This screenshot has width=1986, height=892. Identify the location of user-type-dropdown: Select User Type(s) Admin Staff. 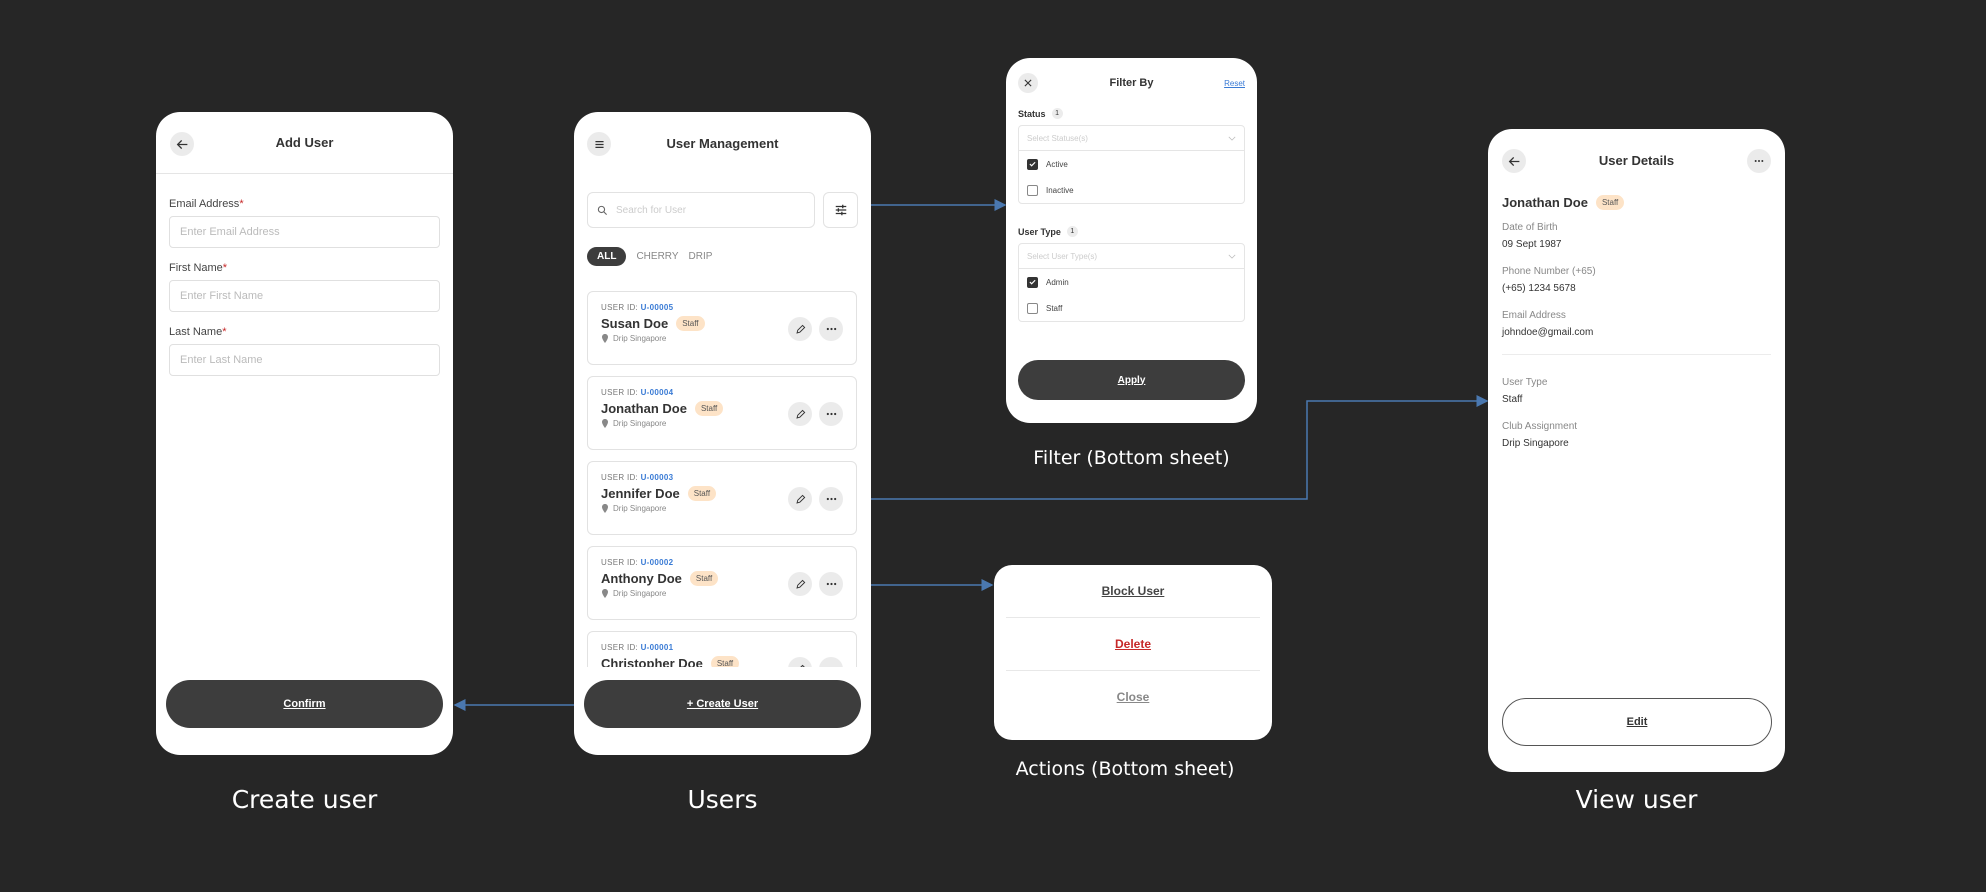
(1131, 282).